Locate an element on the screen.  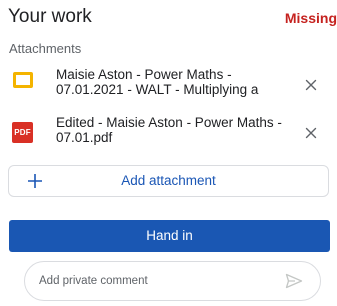
private-comment-input is located at coordinates (159, 281).